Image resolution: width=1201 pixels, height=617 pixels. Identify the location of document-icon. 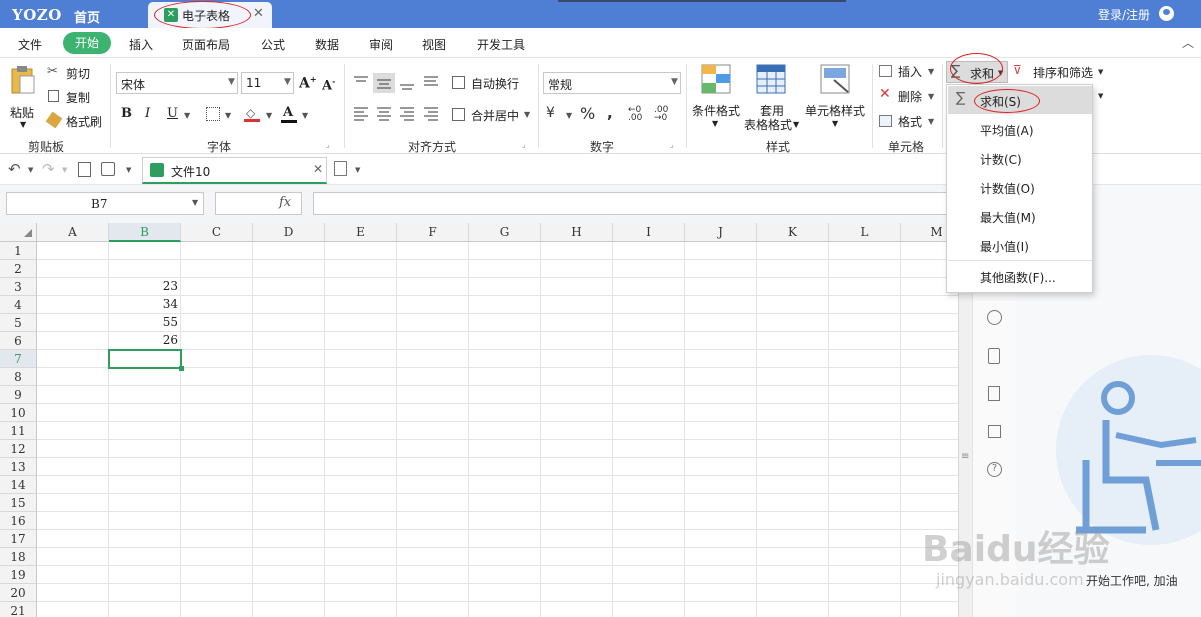
(994, 356).